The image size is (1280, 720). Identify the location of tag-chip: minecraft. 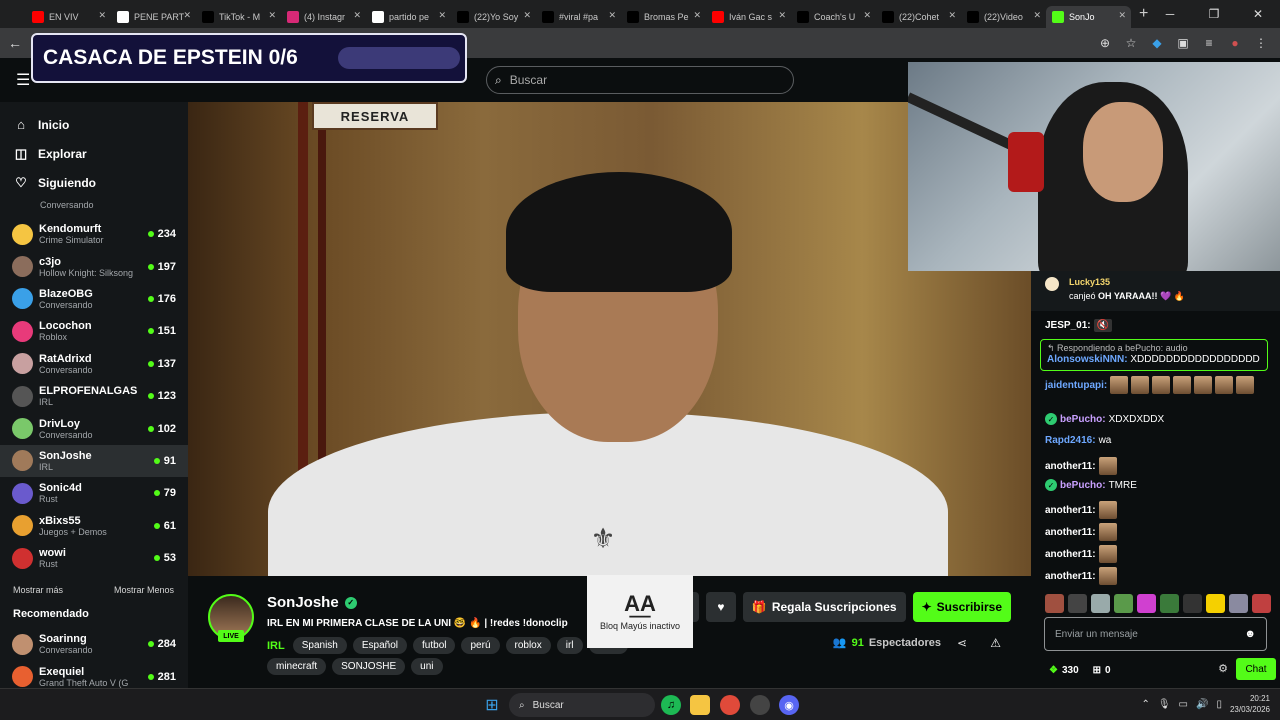
(297, 666).